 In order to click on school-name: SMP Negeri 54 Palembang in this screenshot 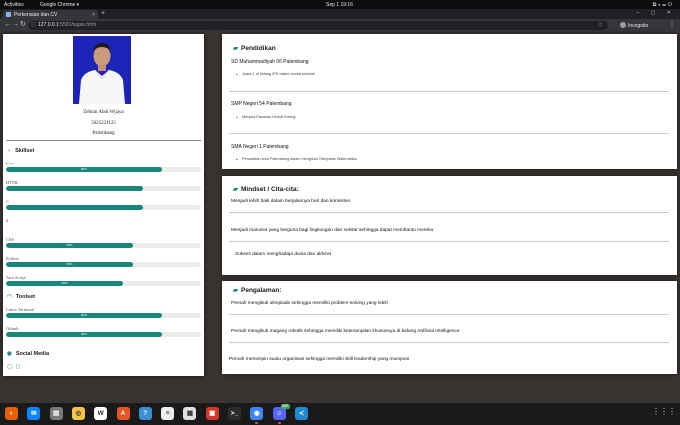, I will do `click(261, 104)`.